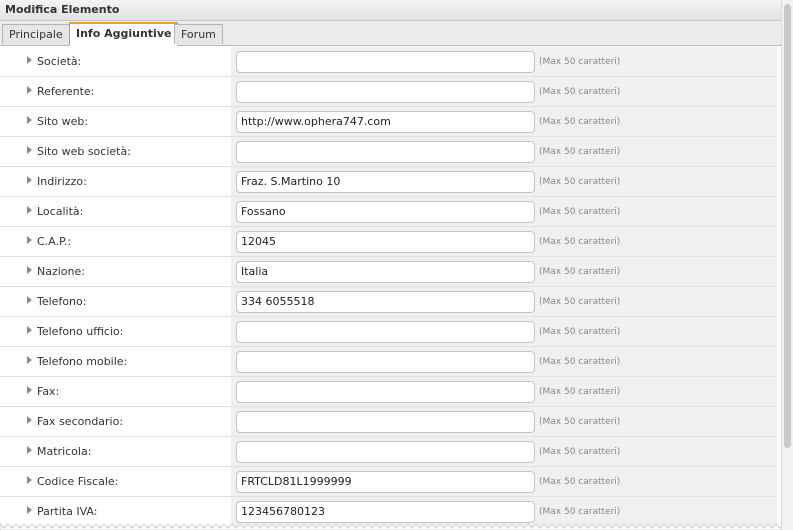 Image resolution: width=793 pixels, height=530 pixels. What do you see at coordinates (115, 362) in the screenshot?
I see `label-cell: Telefono mobile:` at bounding box center [115, 362].